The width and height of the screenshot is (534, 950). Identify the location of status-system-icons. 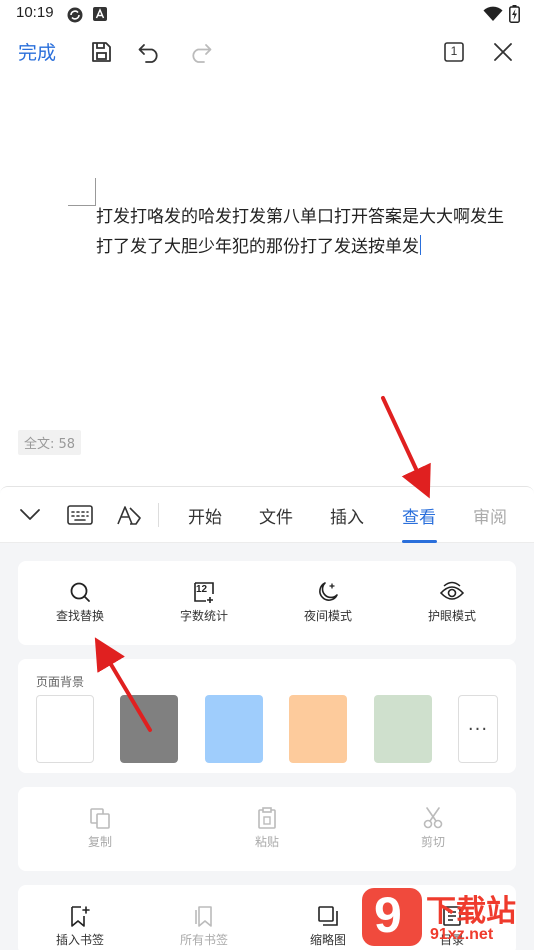
(501, 14).